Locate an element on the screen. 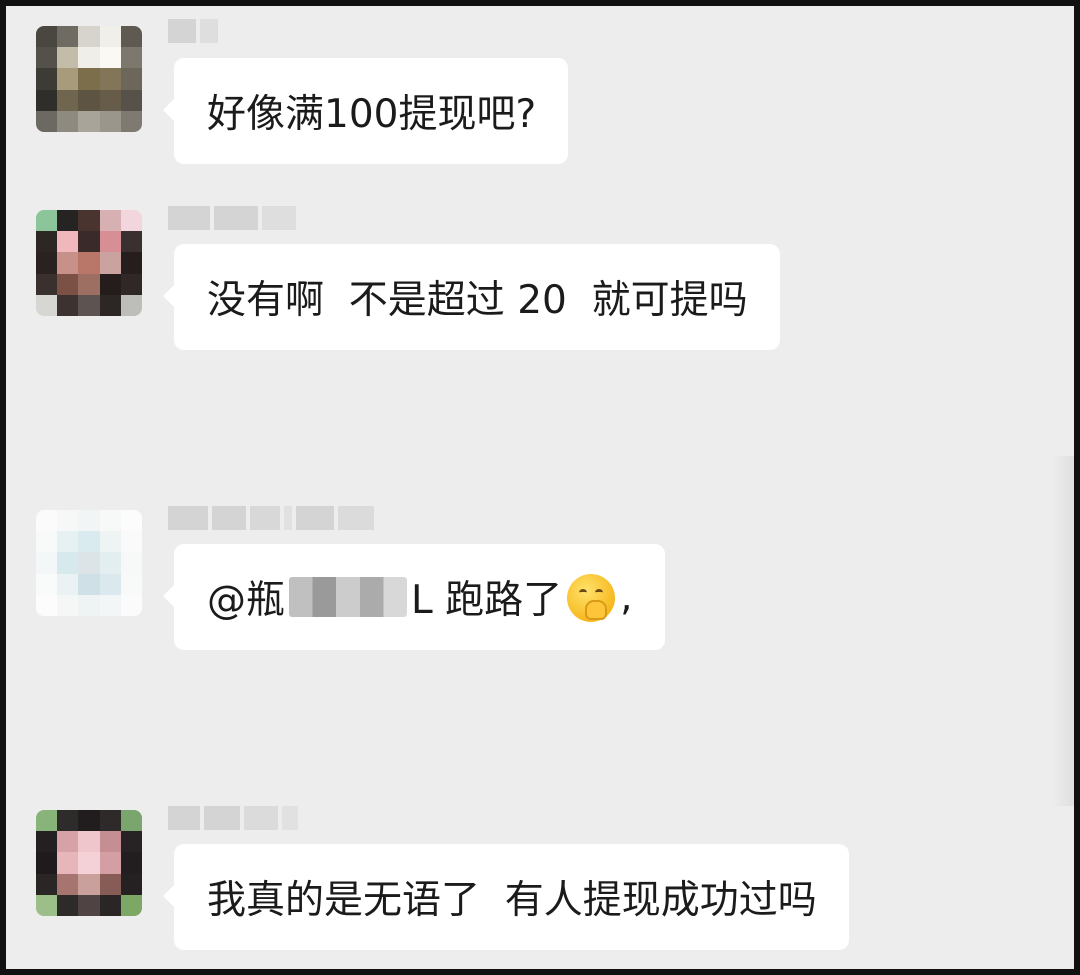 Image resolution: width=1080 pixels, height=975 pixels. message-text: @瓶 is located at coordinates (246, 600).